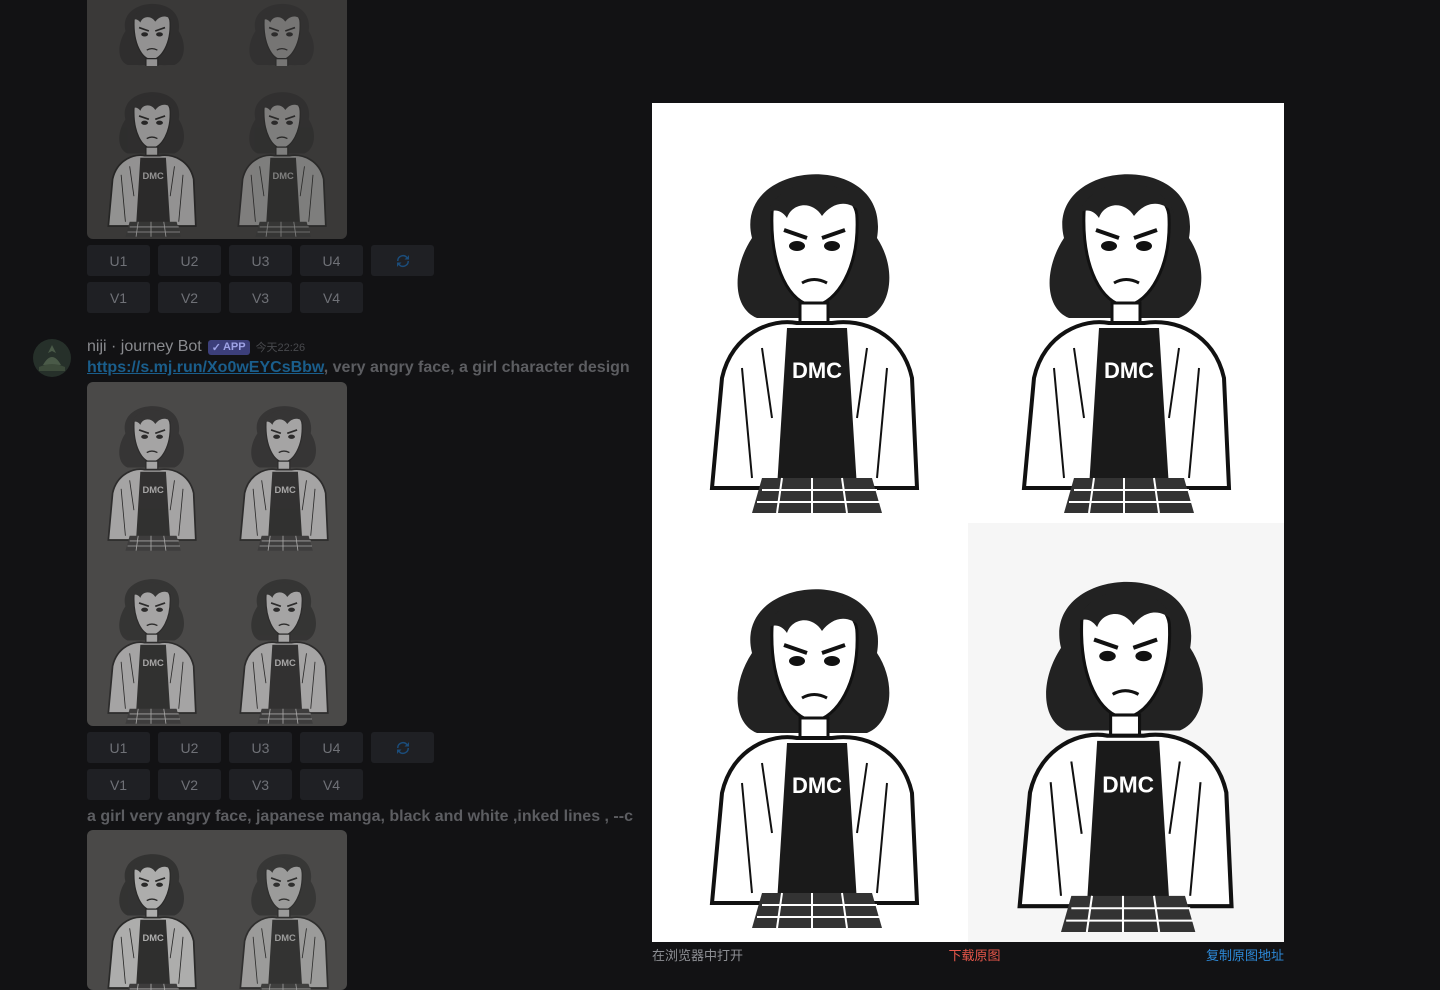 Image resolution: width=1440 pixels, height=990 pixels. What do you see at coordinates (144, 347) in the screenshot?
I see `author-name: niji · journey Bot` at bounding box center [144, 347].